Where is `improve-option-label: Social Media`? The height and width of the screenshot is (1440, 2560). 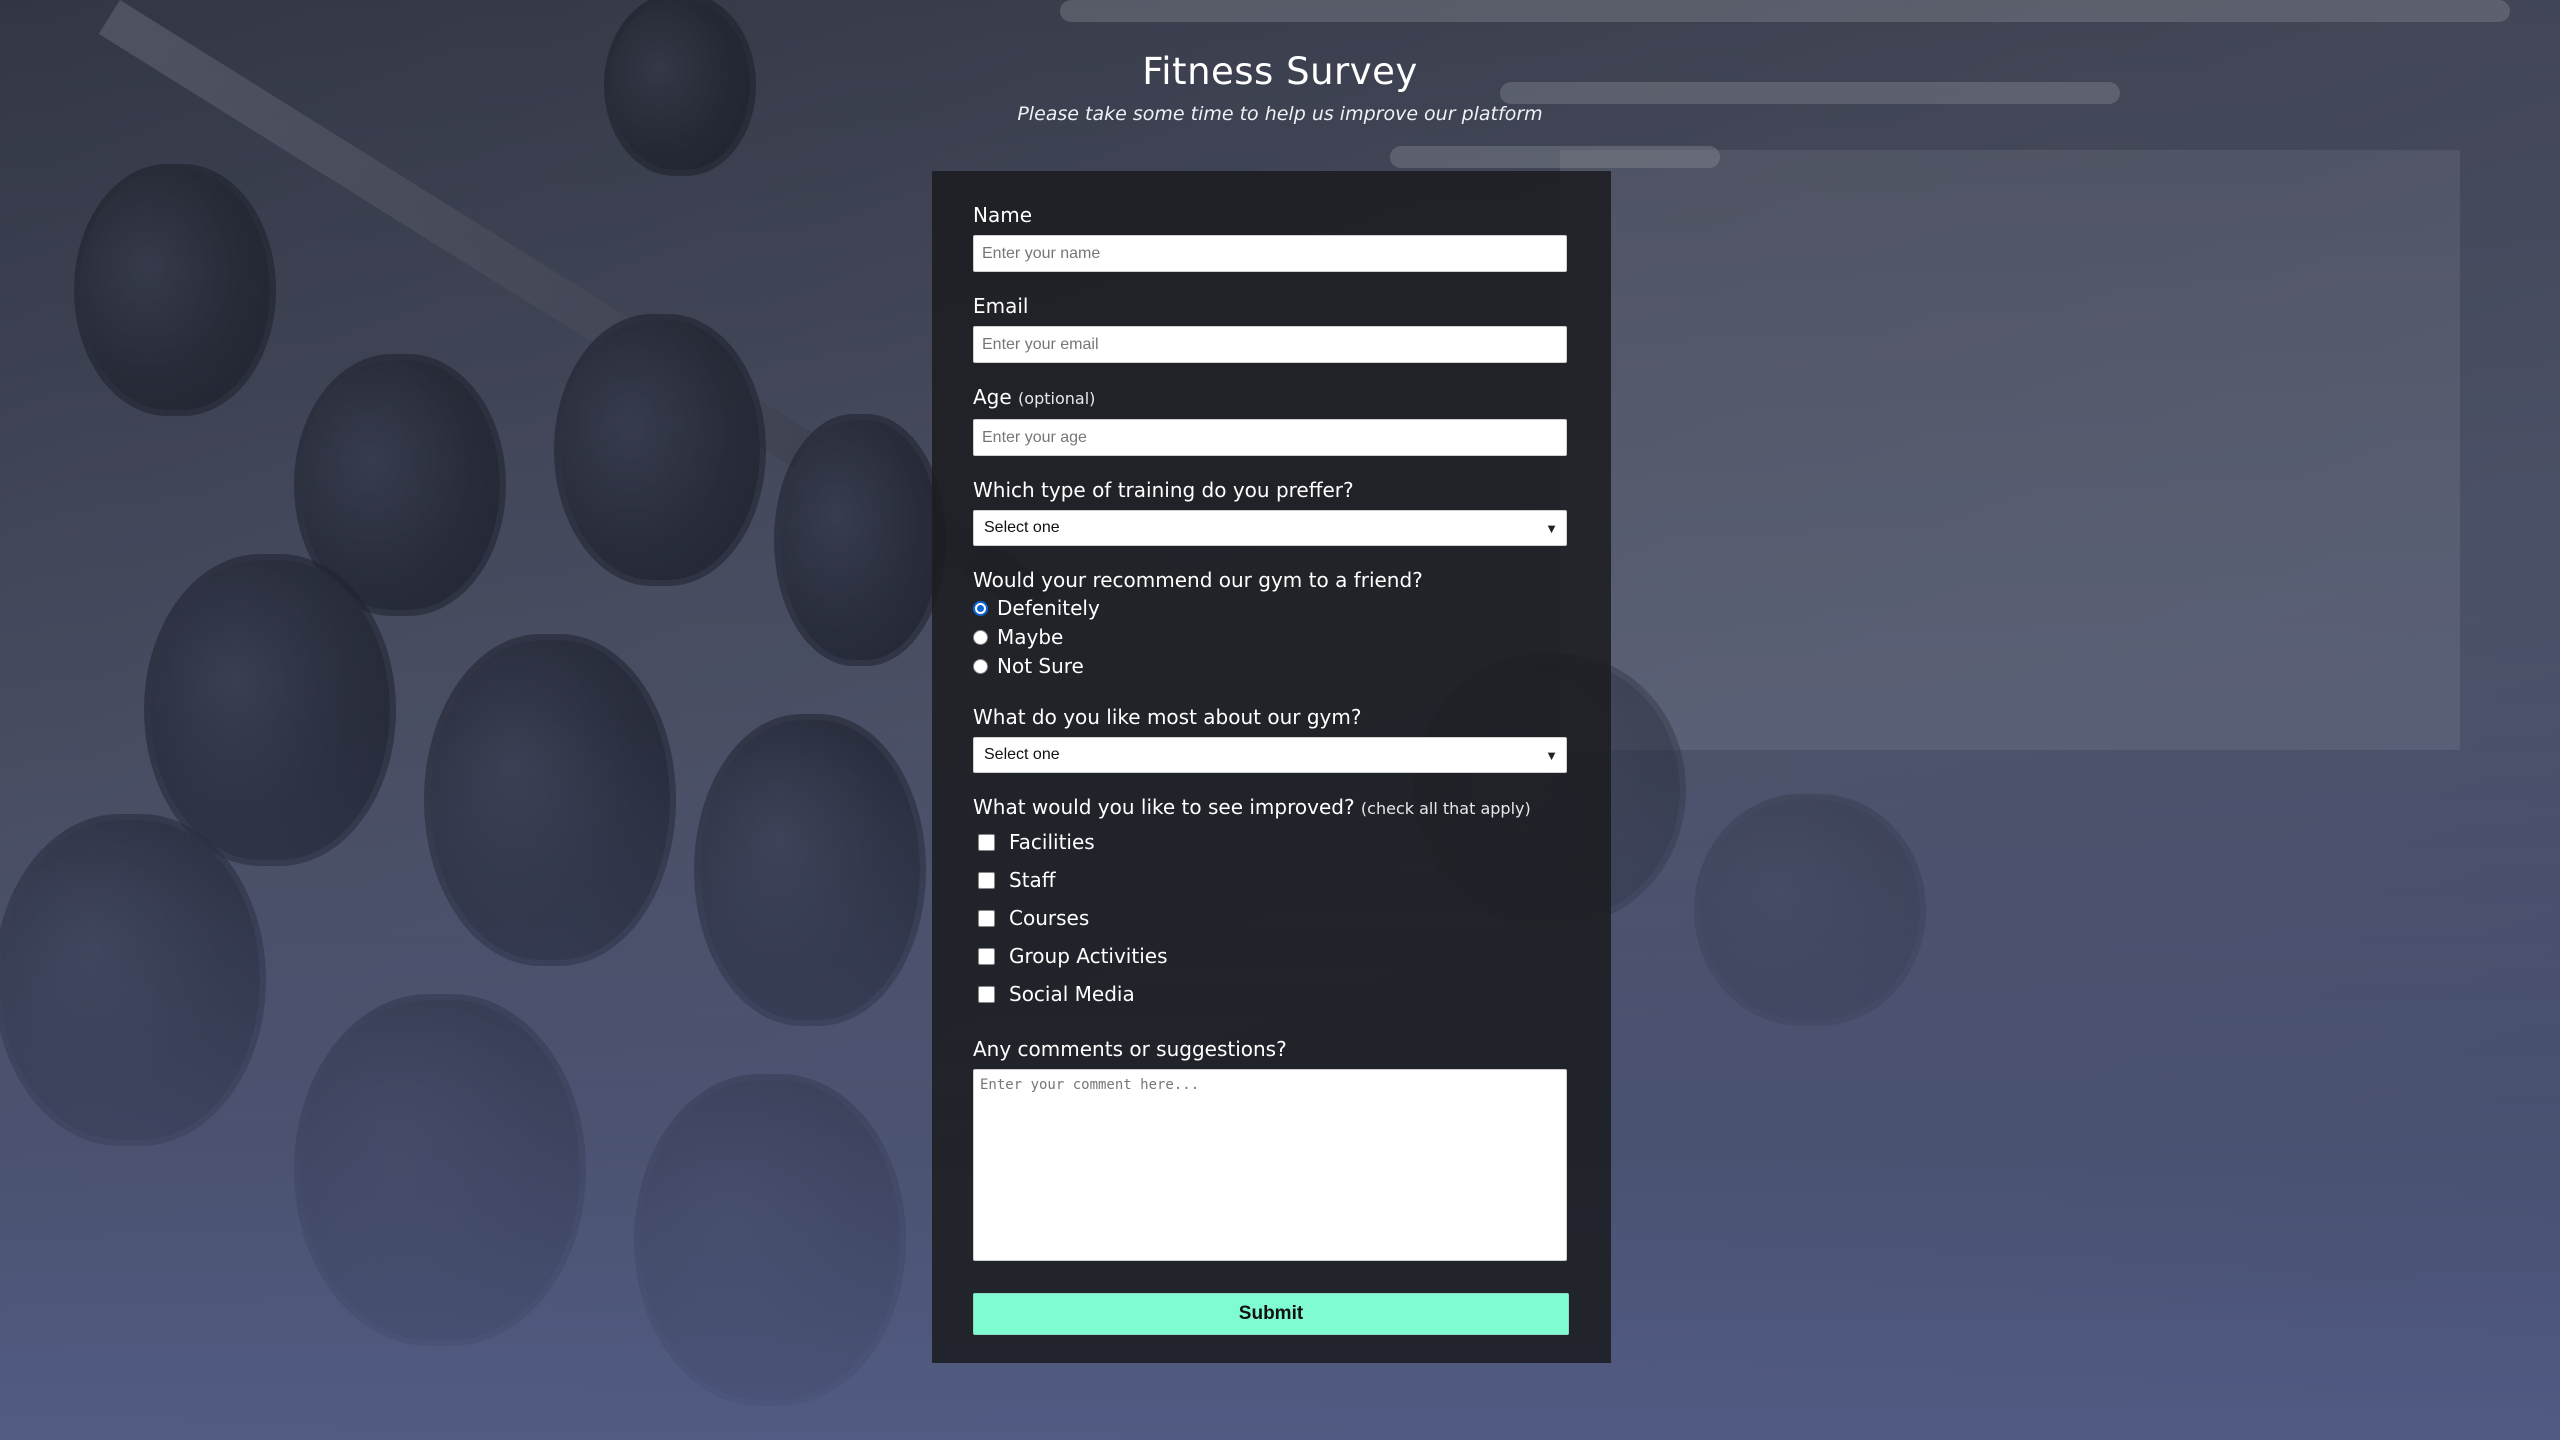
improve-option-label: Social Media is located at coordinates (1072, 994).